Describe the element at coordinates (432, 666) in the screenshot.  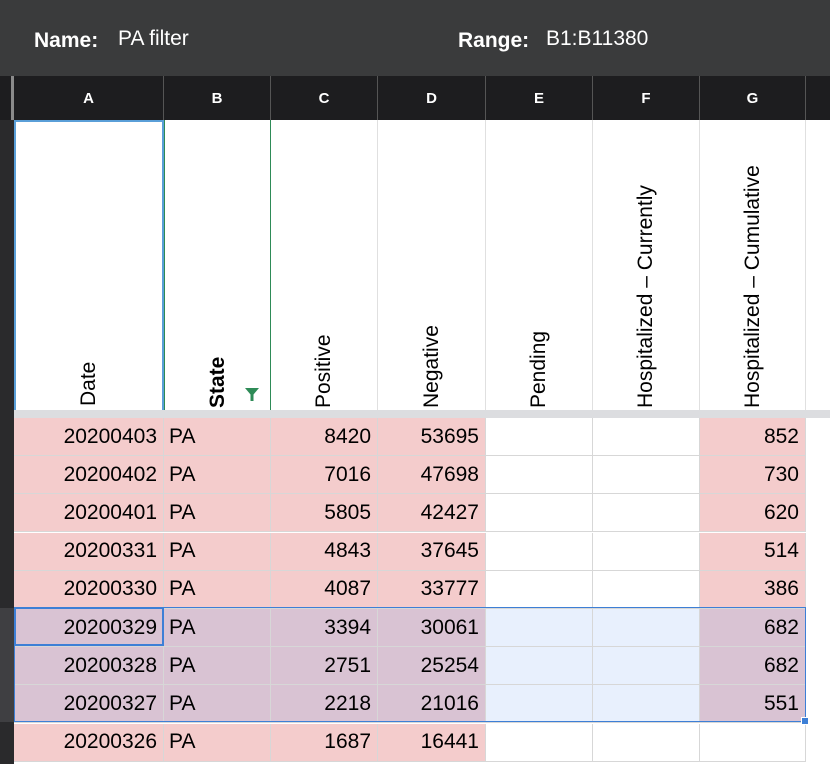
I see `cell-negative: 25254` at that location.